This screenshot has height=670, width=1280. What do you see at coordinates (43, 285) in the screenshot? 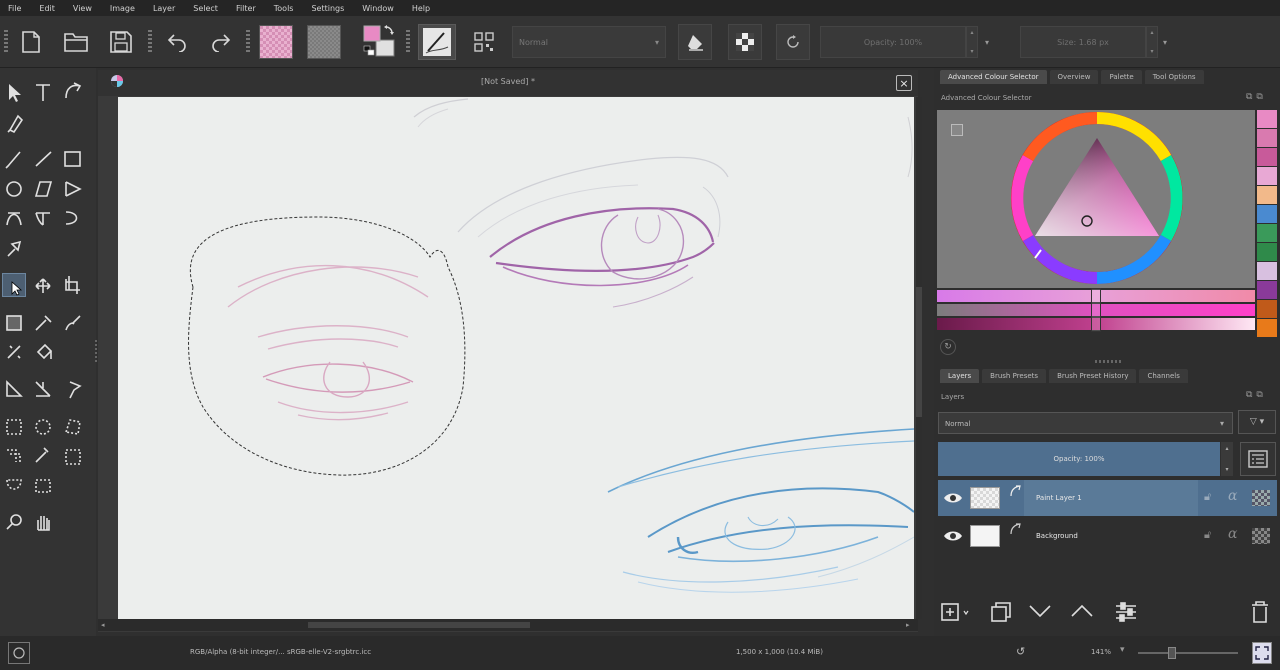
I see `move-tool` at bounding box center [43, 285].